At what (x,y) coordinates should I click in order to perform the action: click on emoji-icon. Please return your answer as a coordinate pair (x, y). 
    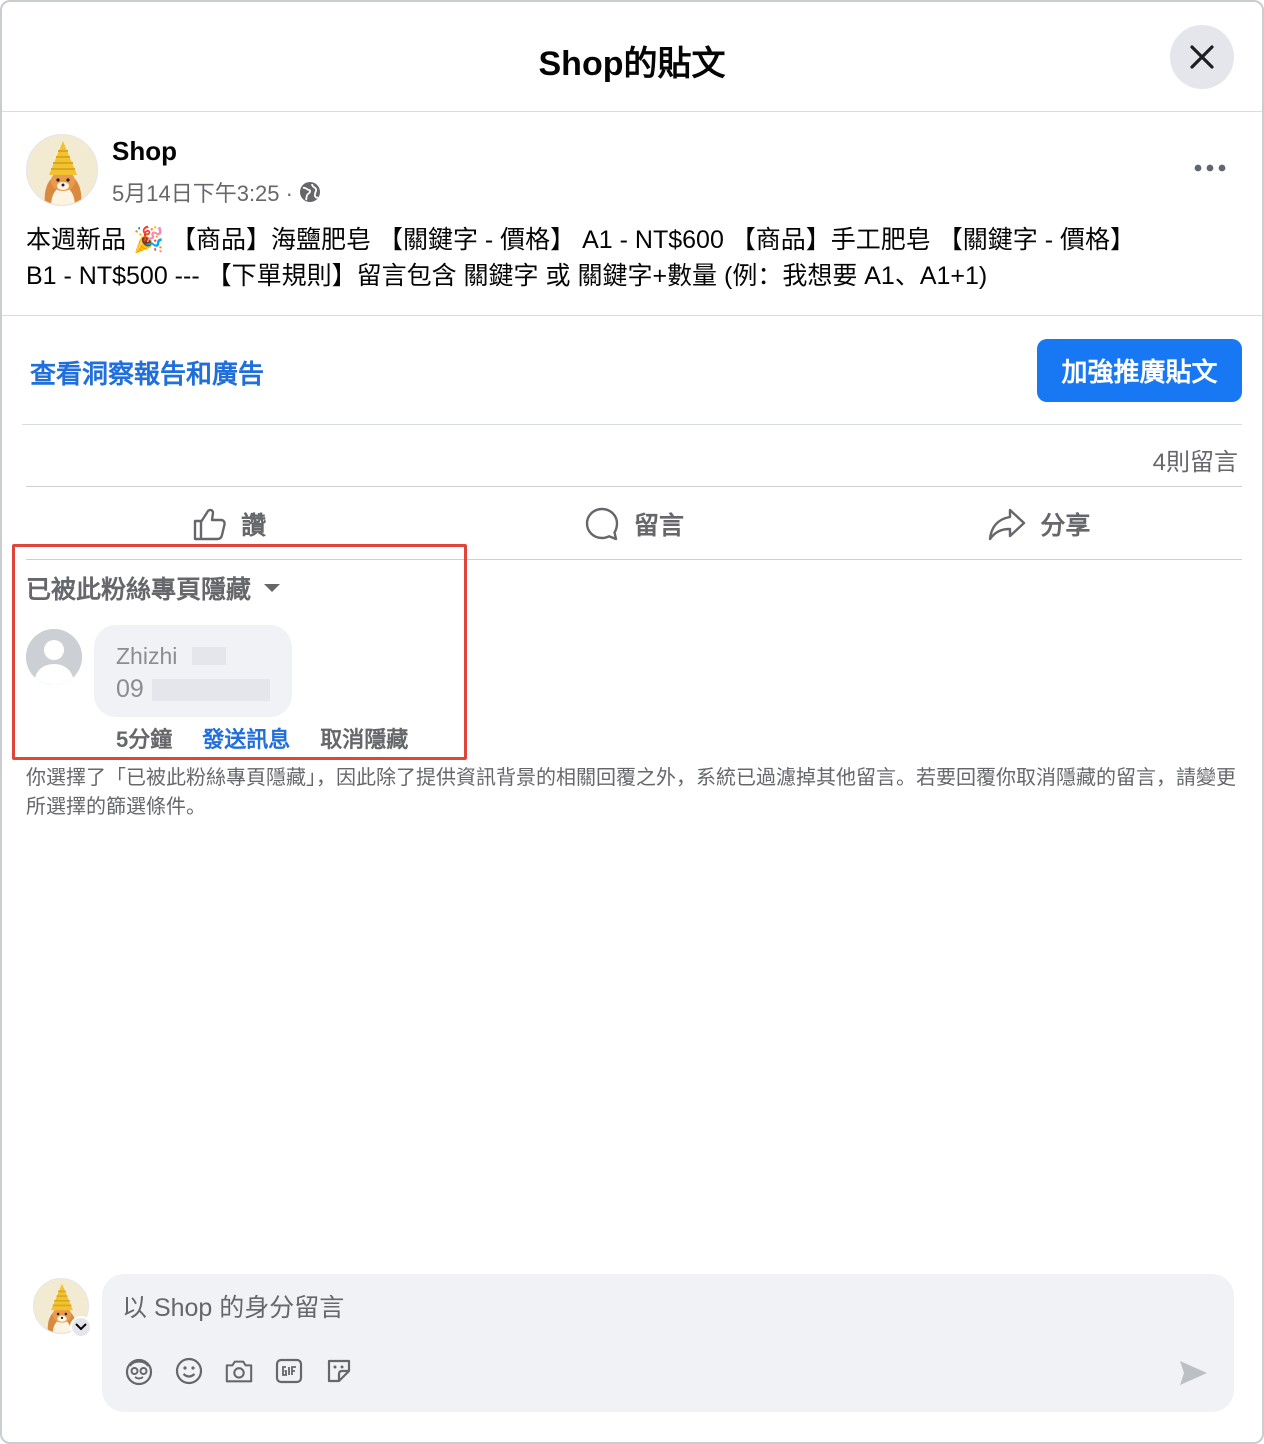
    Looking at the image, I should click on (189, 1371).